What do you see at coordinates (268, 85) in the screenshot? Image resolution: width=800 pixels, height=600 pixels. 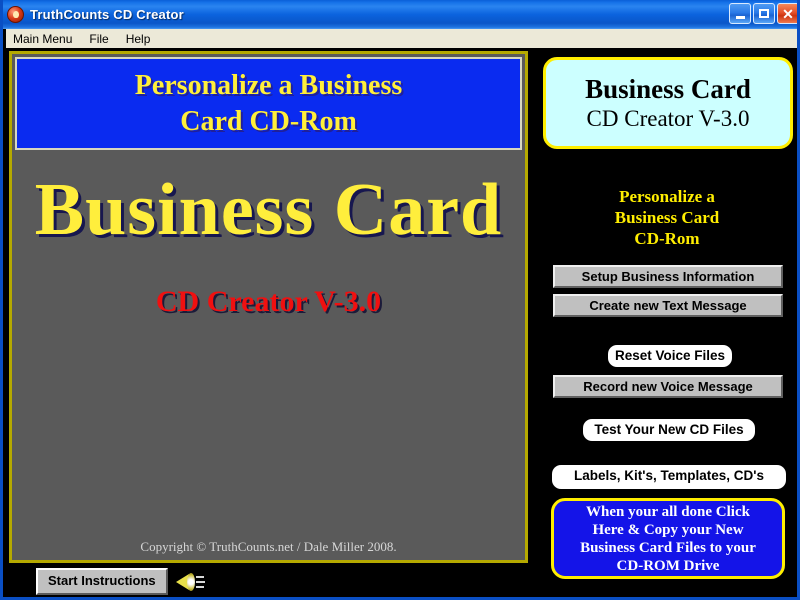 I see `preview-header-line-1: Personalize a Business` at bounding box center [268, 85].